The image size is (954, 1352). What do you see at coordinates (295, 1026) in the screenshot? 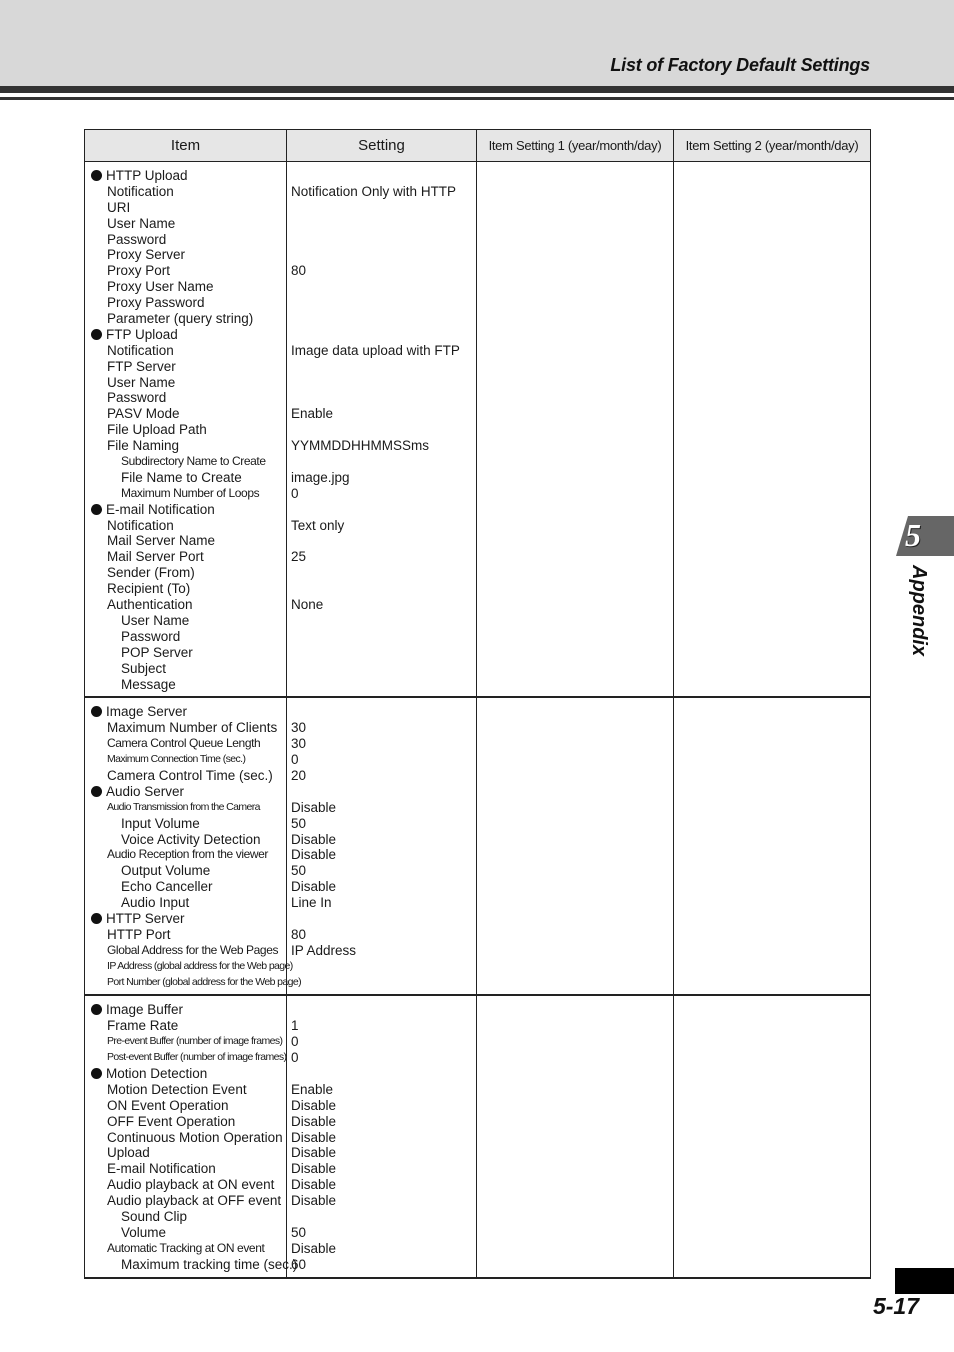
I see `setting-value: 1` at bounding box center [295, 1026].